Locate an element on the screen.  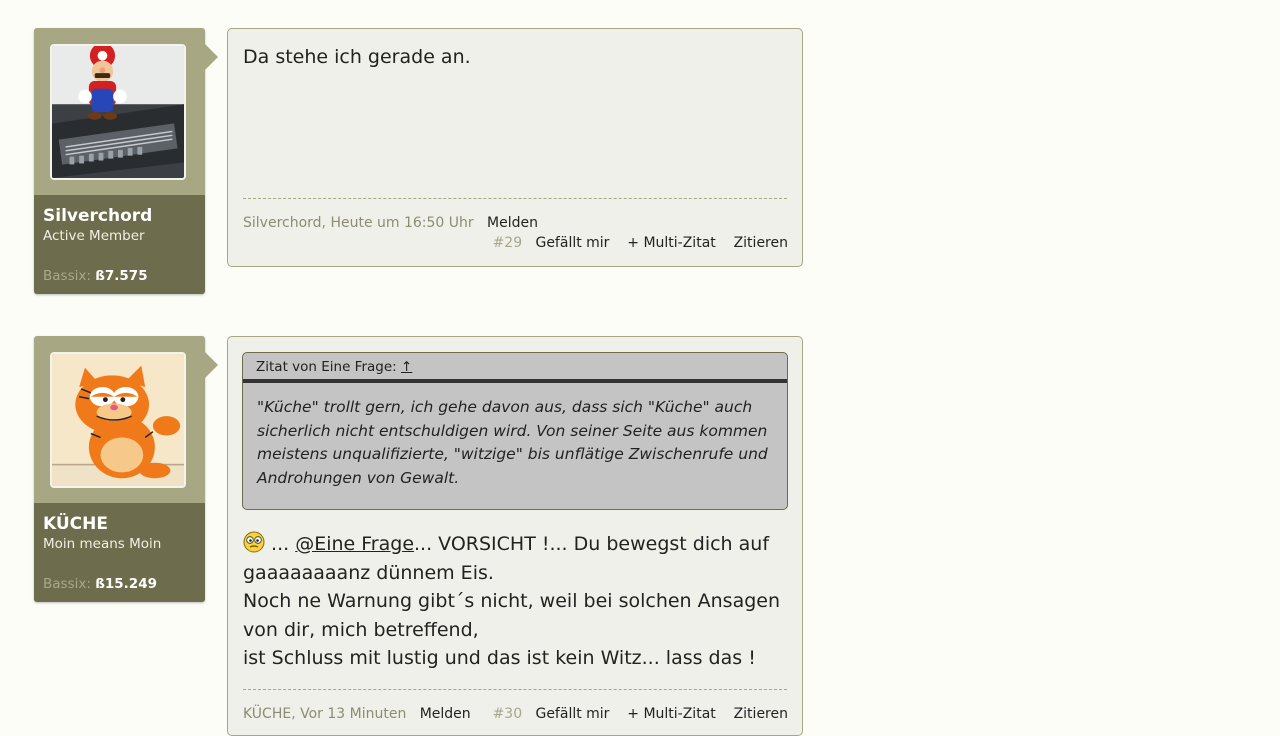
post-number: #29 is located at coordinates (508, 243).